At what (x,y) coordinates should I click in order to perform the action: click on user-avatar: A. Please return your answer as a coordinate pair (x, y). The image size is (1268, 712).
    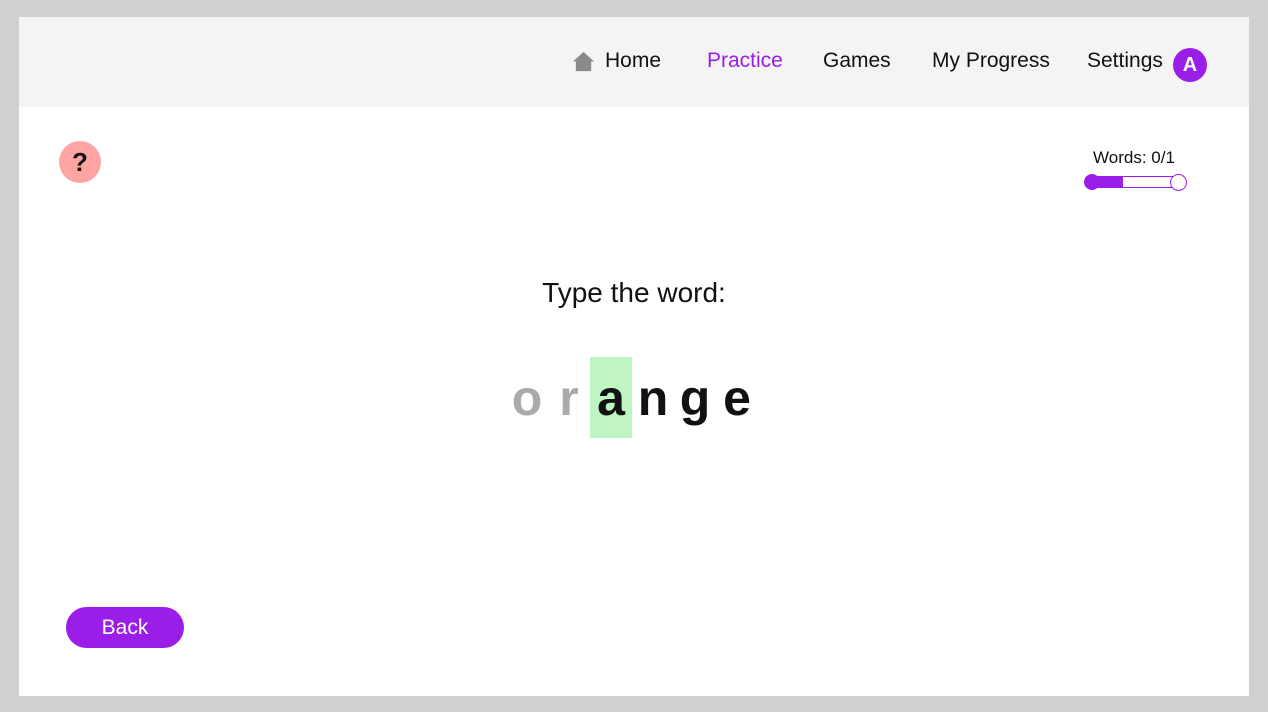
    Looking at the image, I should click on (1190, 65).